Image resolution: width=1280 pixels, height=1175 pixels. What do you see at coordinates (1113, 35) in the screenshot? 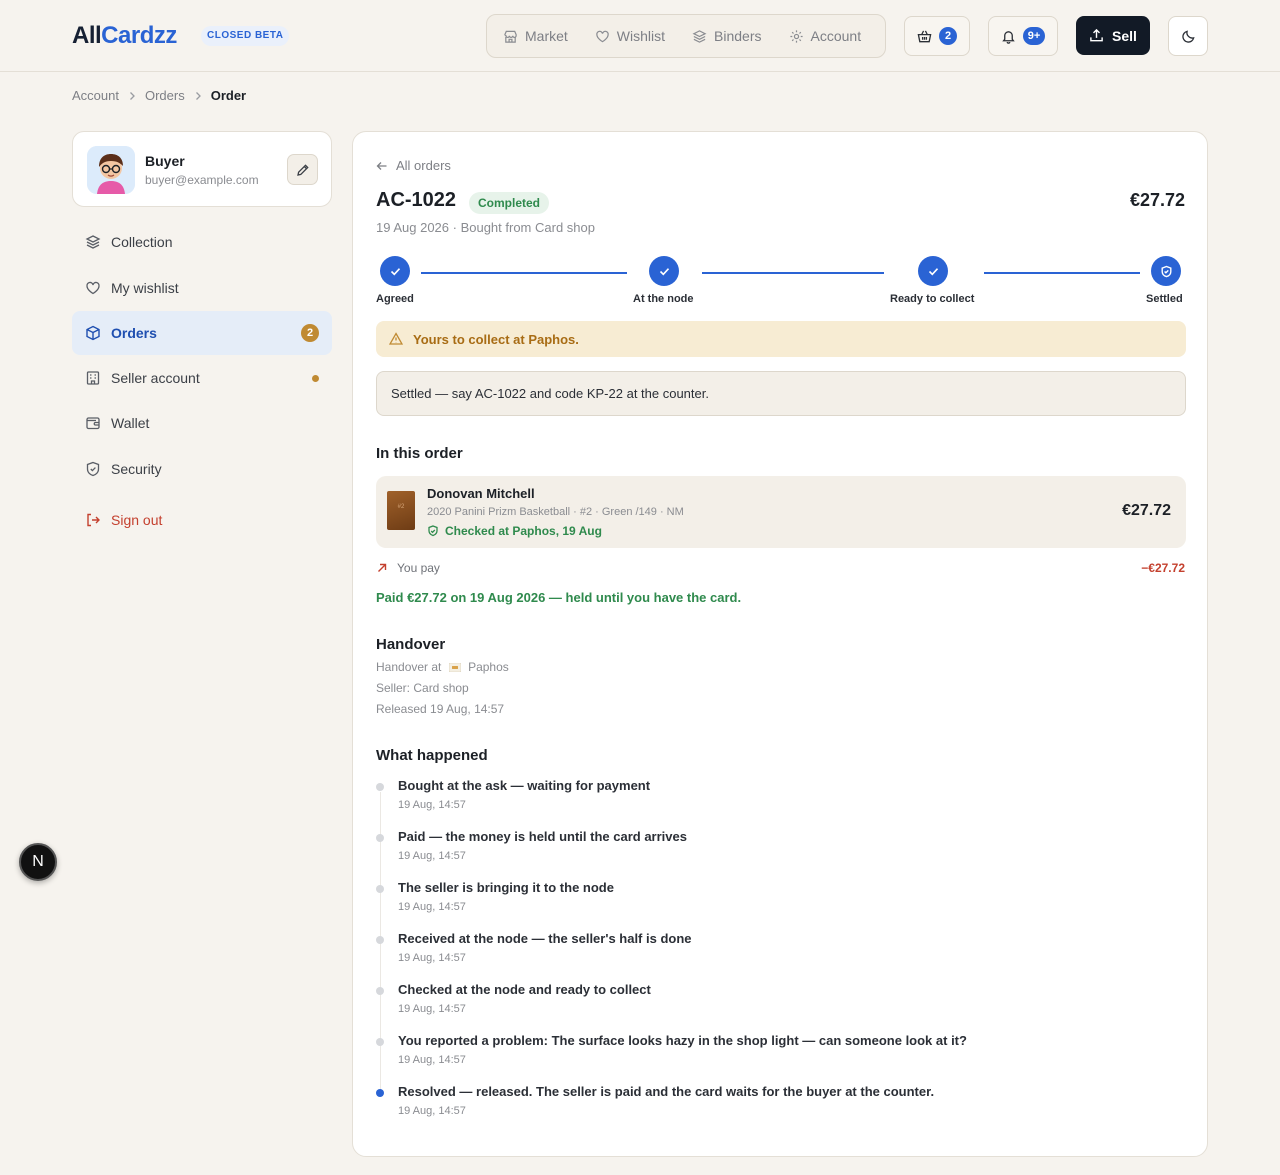
I see `sell-button: Sell` at bounding box center [1113, 35].